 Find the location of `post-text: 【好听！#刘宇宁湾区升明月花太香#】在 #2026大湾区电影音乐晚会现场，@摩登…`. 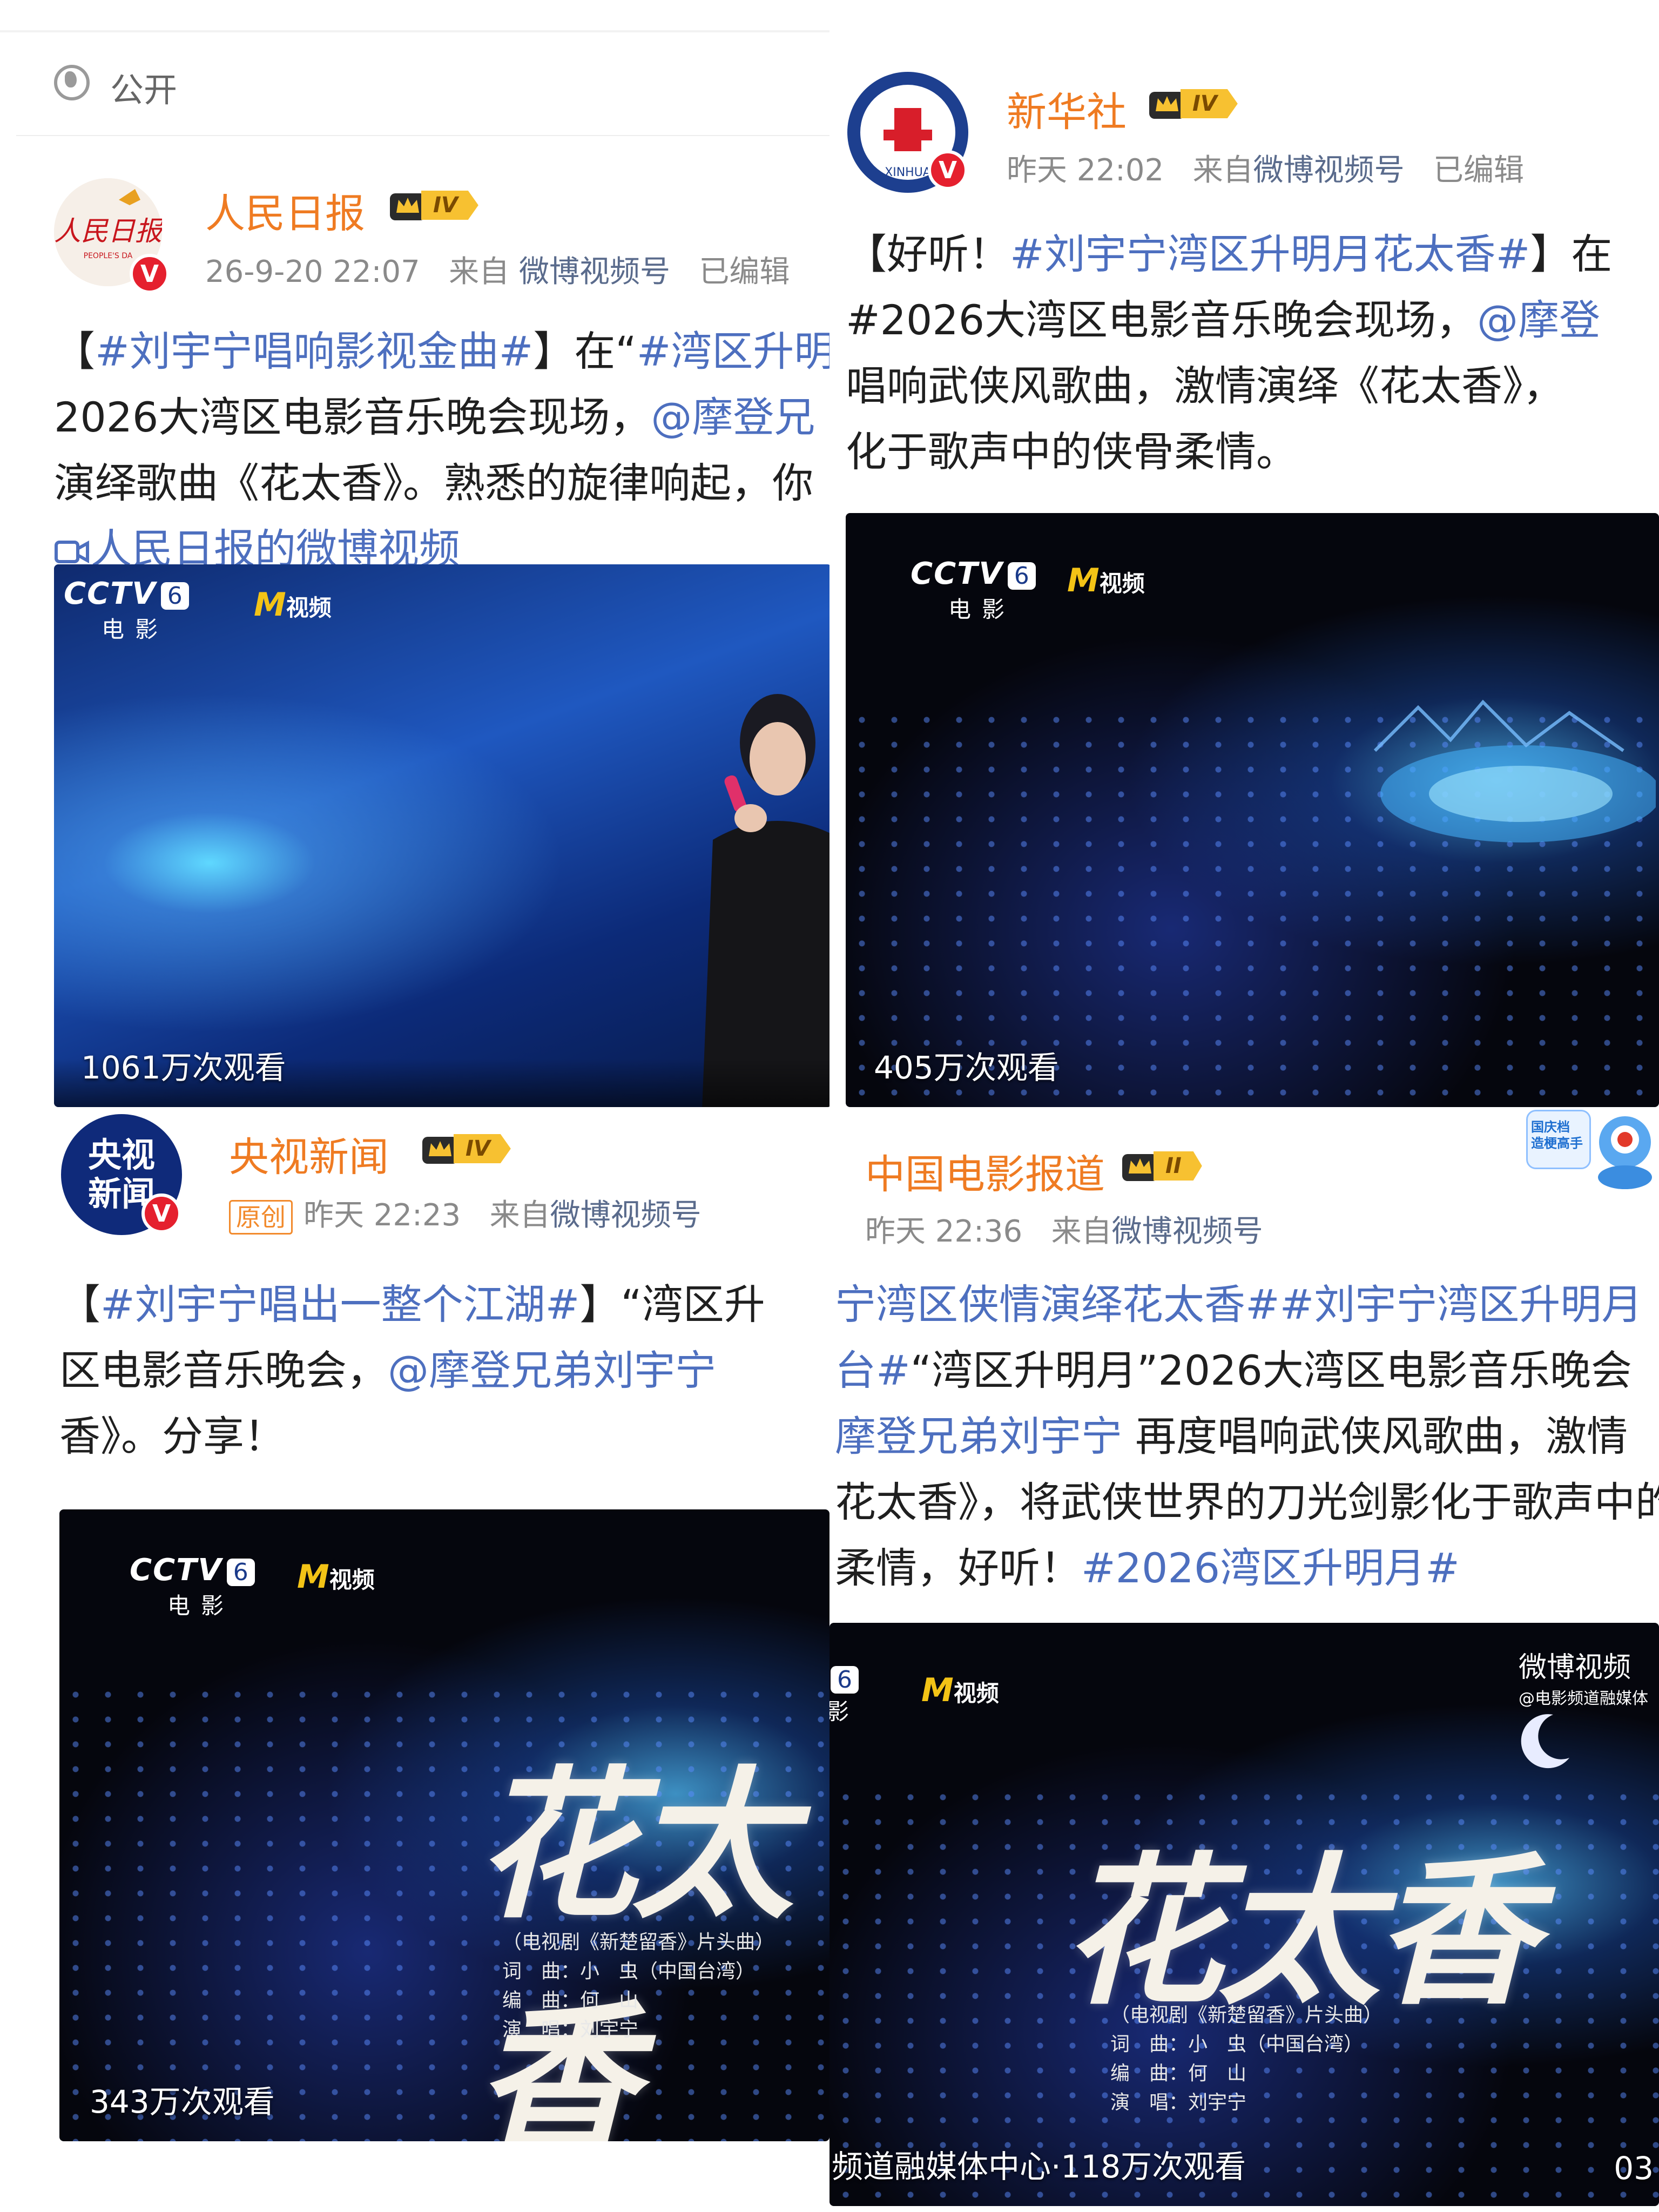

post-text: 【好听！#刘宇宁湾区升明月花太香#】在 #2026大湾区电影音乐晚会现场，@摩登… is located at coordinates (1229, 353).